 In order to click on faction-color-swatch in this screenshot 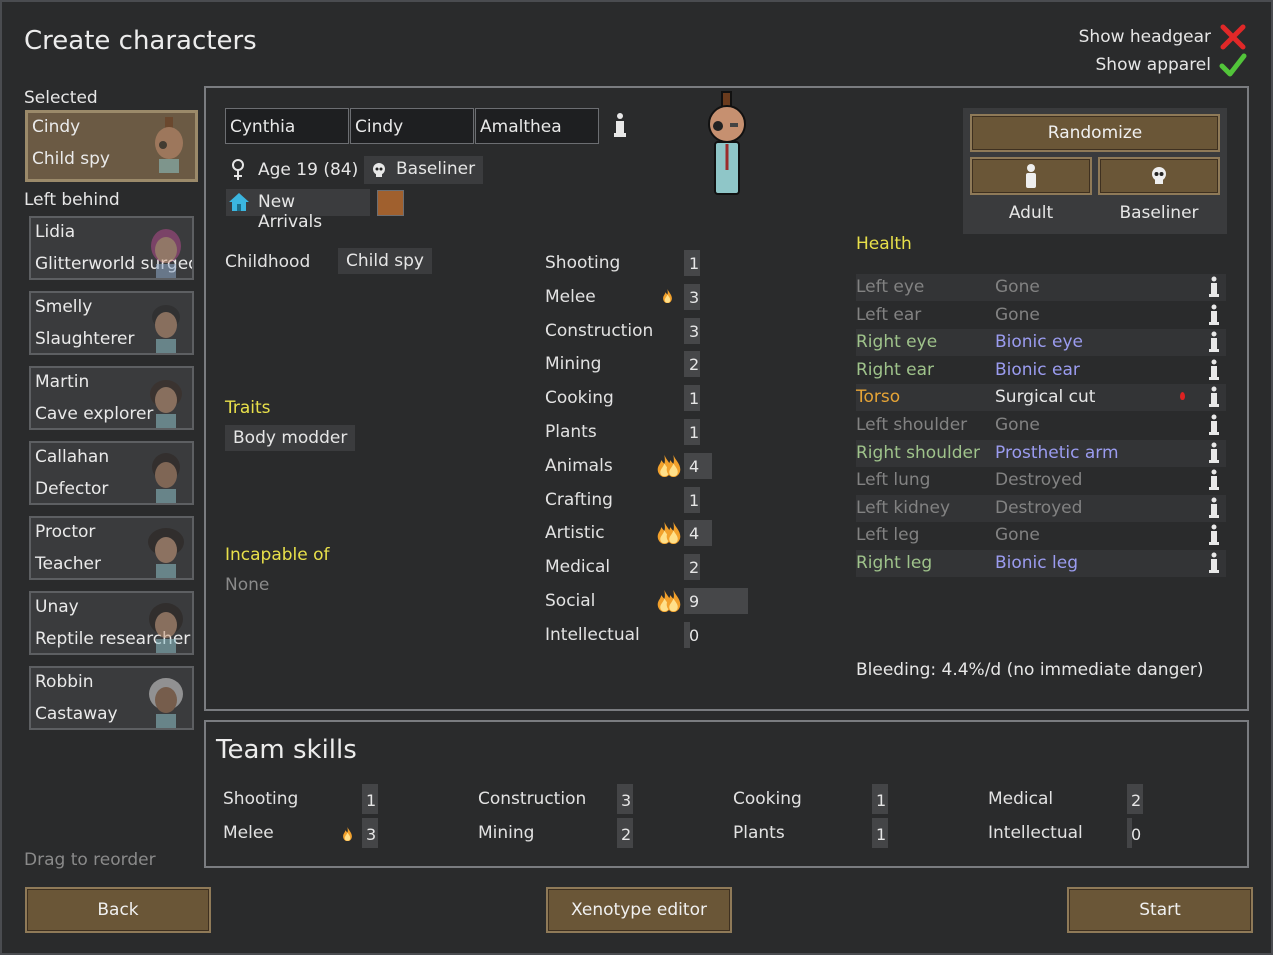, I will do `click(390, 203)`.